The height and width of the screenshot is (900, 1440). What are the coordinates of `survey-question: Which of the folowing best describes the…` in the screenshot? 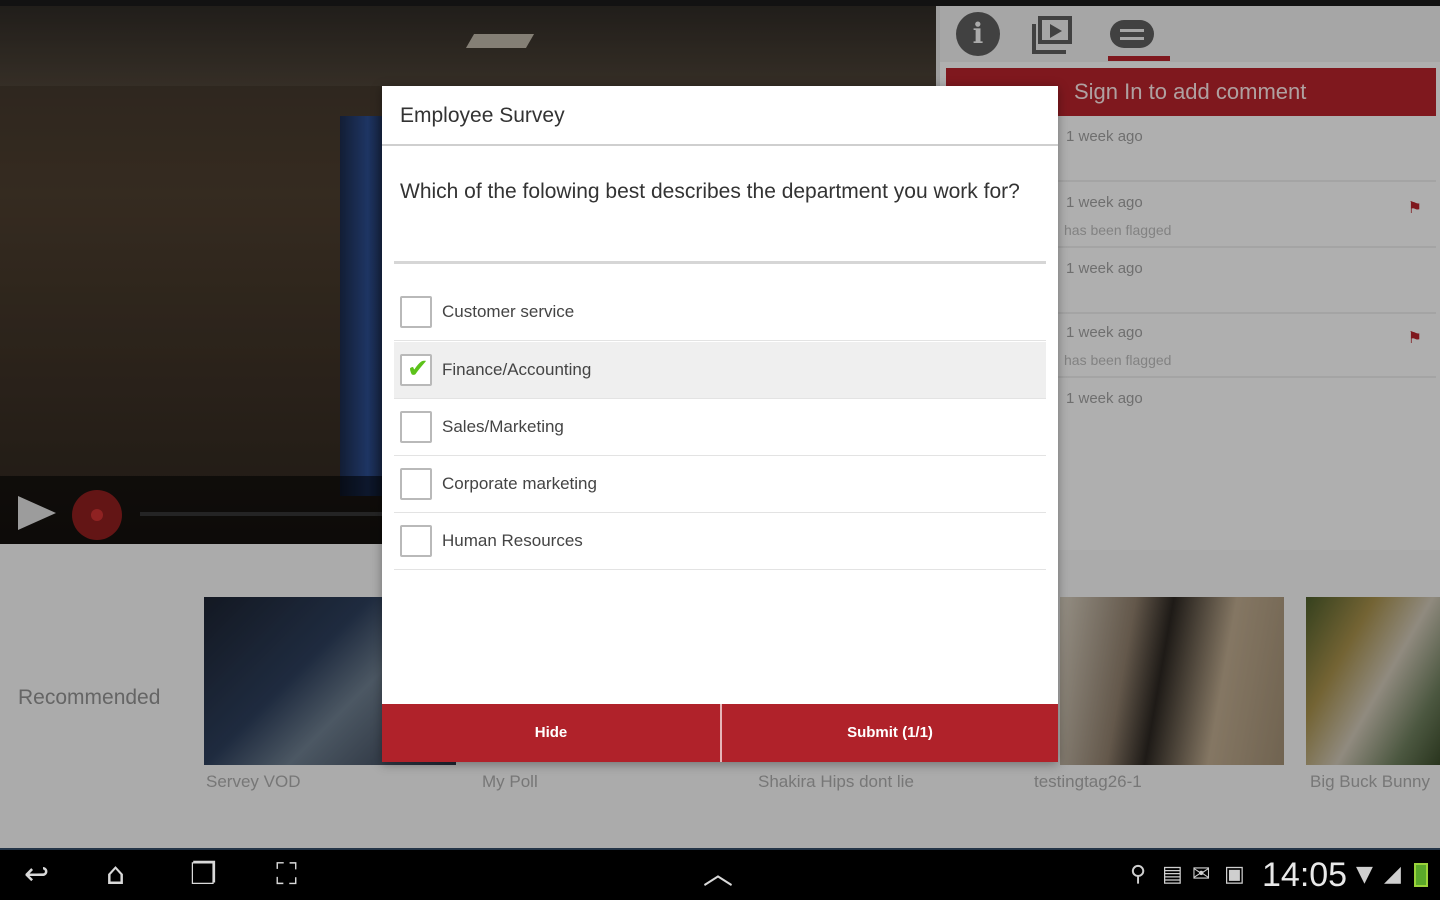 It's located at (710, 191).